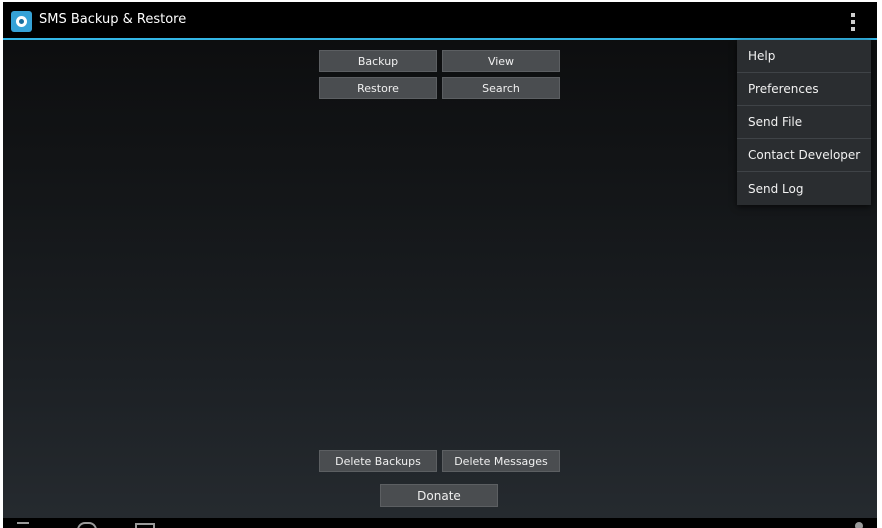  I want to click on action-bar: SMS Backup & Restore, so click(440, 21).